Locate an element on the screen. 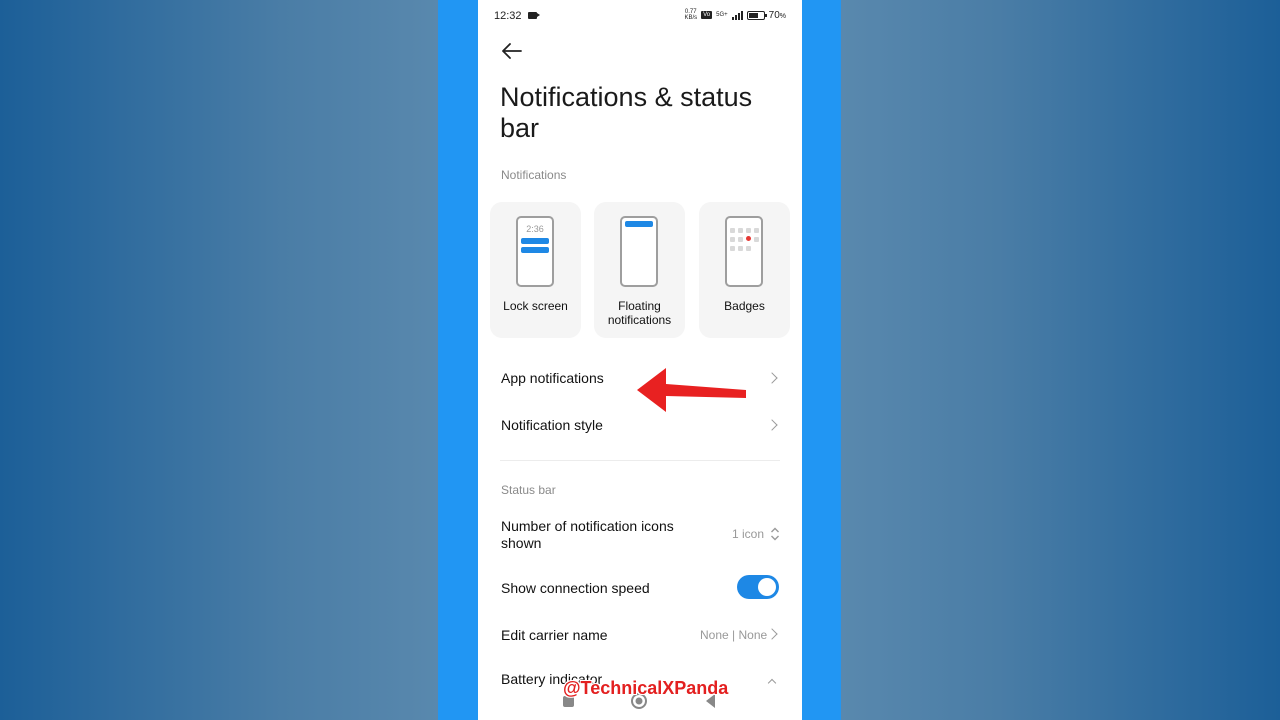 This screenshot has width=1280, height=720. status-bar: 12:32 0.77 KB/s Vo 5G+ 70% is located at coordinates (640, 16).